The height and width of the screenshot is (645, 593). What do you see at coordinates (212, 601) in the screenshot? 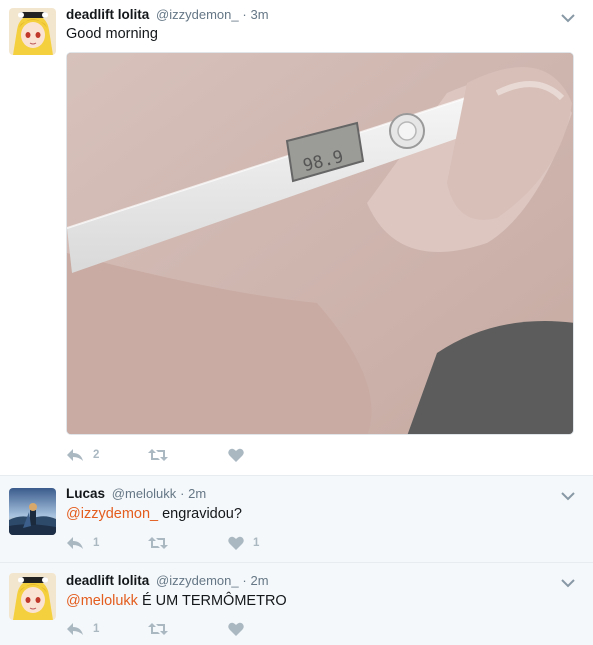
I see `tweet-text-body: É UM TERMÔMETRO` at bounding box center [212, 601].